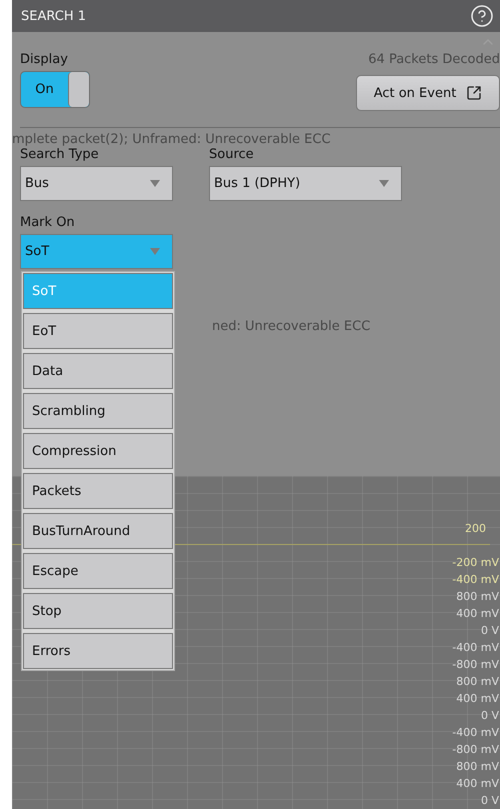 Image resolution: width=500 pixels, height=809 pixels. Describe the element at coordinates (98, 611) in the screenshot. I see `menu-option: Stop` at that location.